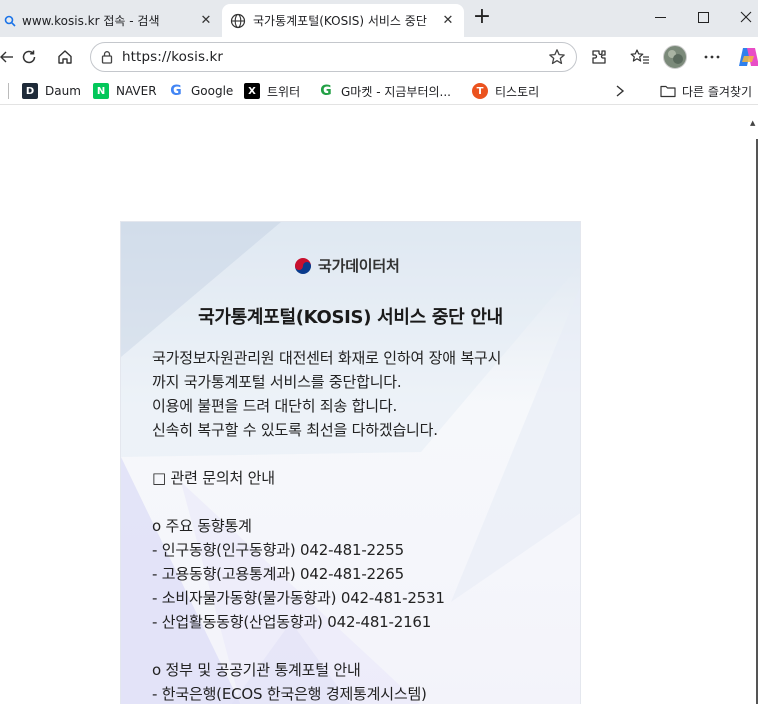 Image resolution: width=758 pixels, height=704 pixels. Describe the element at coordinates (754, 405) in the screenshot. I see `scrollbar: ▲` at that location.